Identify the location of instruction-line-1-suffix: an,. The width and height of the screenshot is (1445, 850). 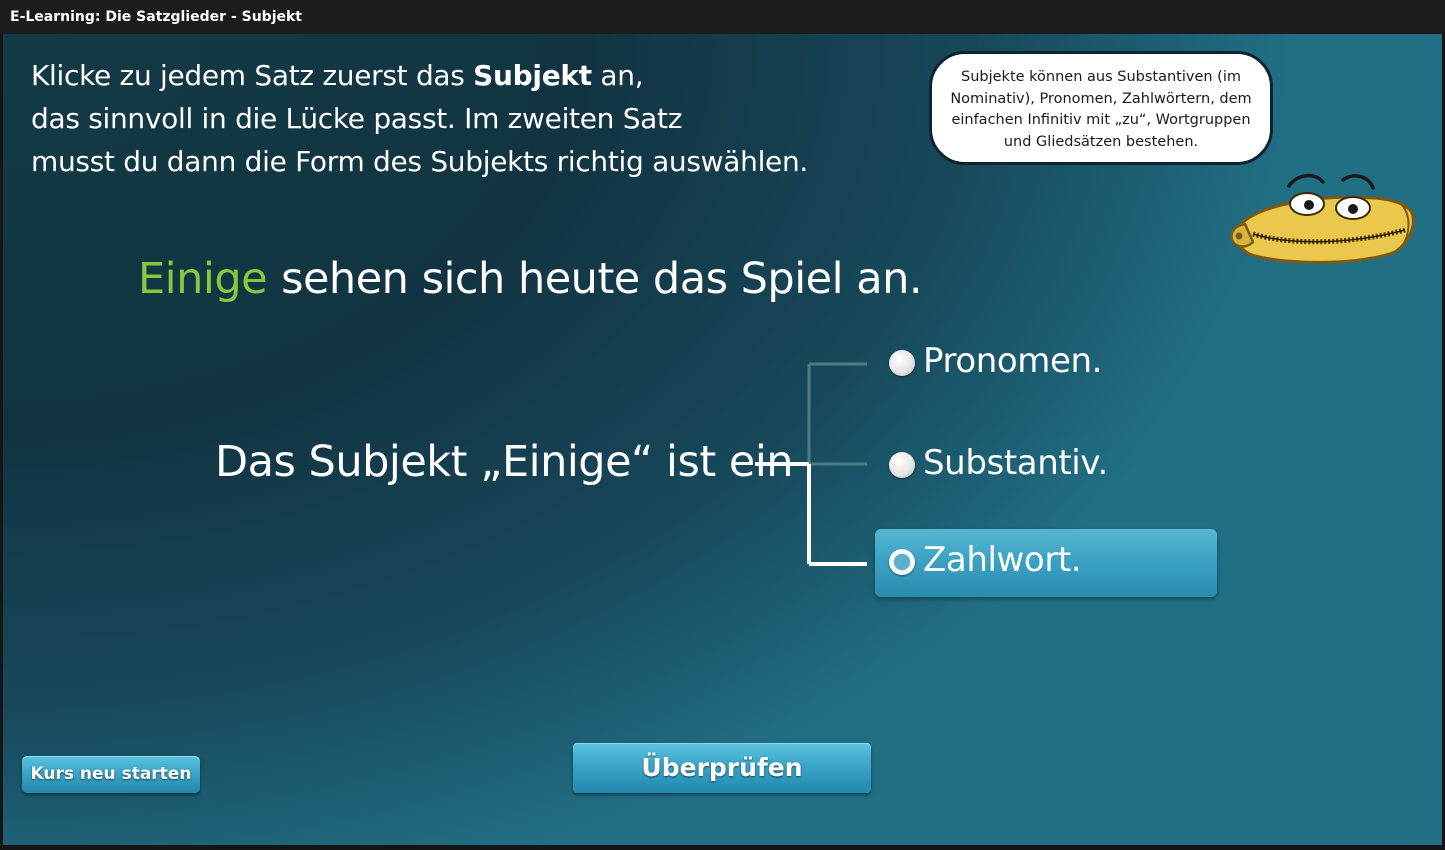
(617, 75).